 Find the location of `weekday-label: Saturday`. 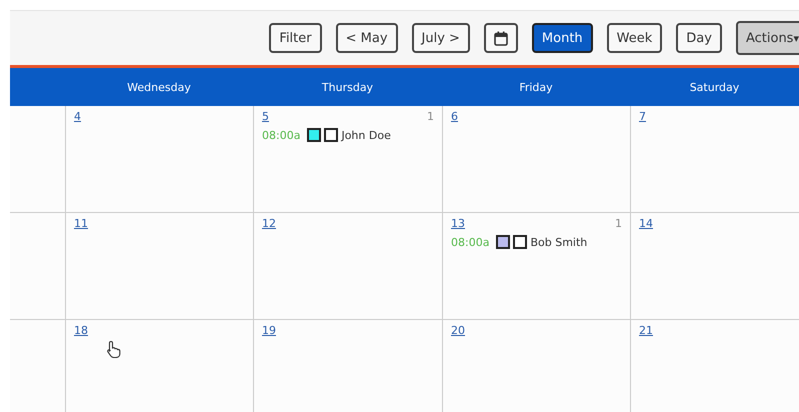

weekday-label: Saturday is located at coordinates (715, 87).